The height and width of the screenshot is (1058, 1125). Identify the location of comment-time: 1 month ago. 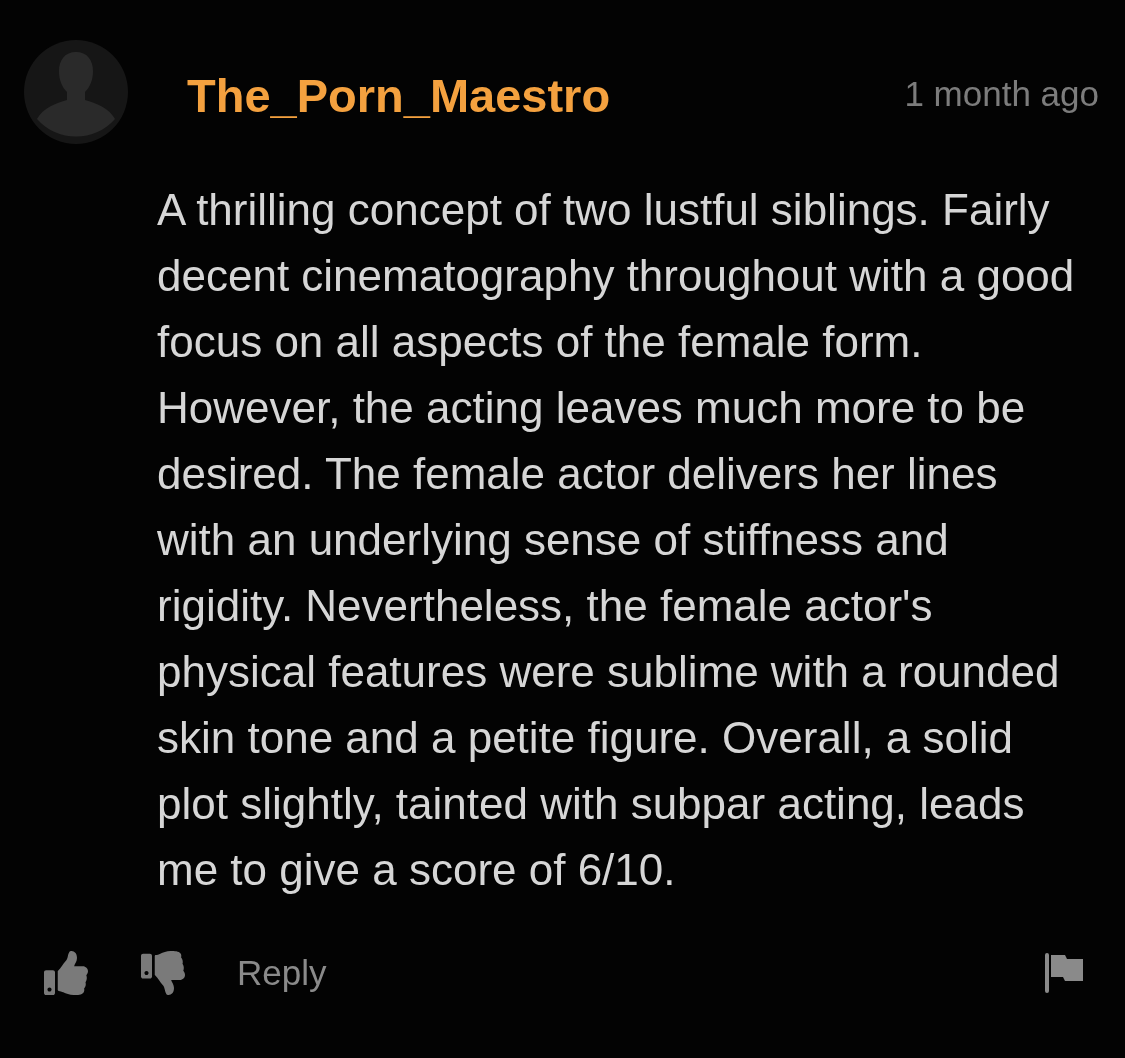
(1001, 94).